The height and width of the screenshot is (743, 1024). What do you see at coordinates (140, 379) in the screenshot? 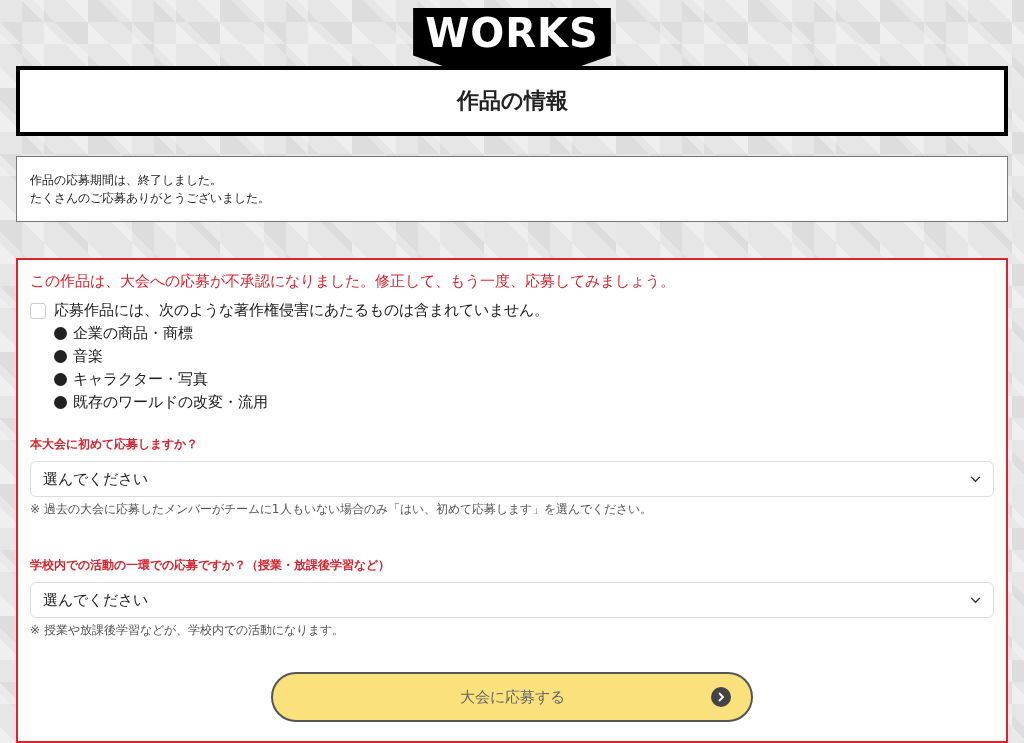
I see `list-item: キャラクター・写真` at bounding box center [140, 379].